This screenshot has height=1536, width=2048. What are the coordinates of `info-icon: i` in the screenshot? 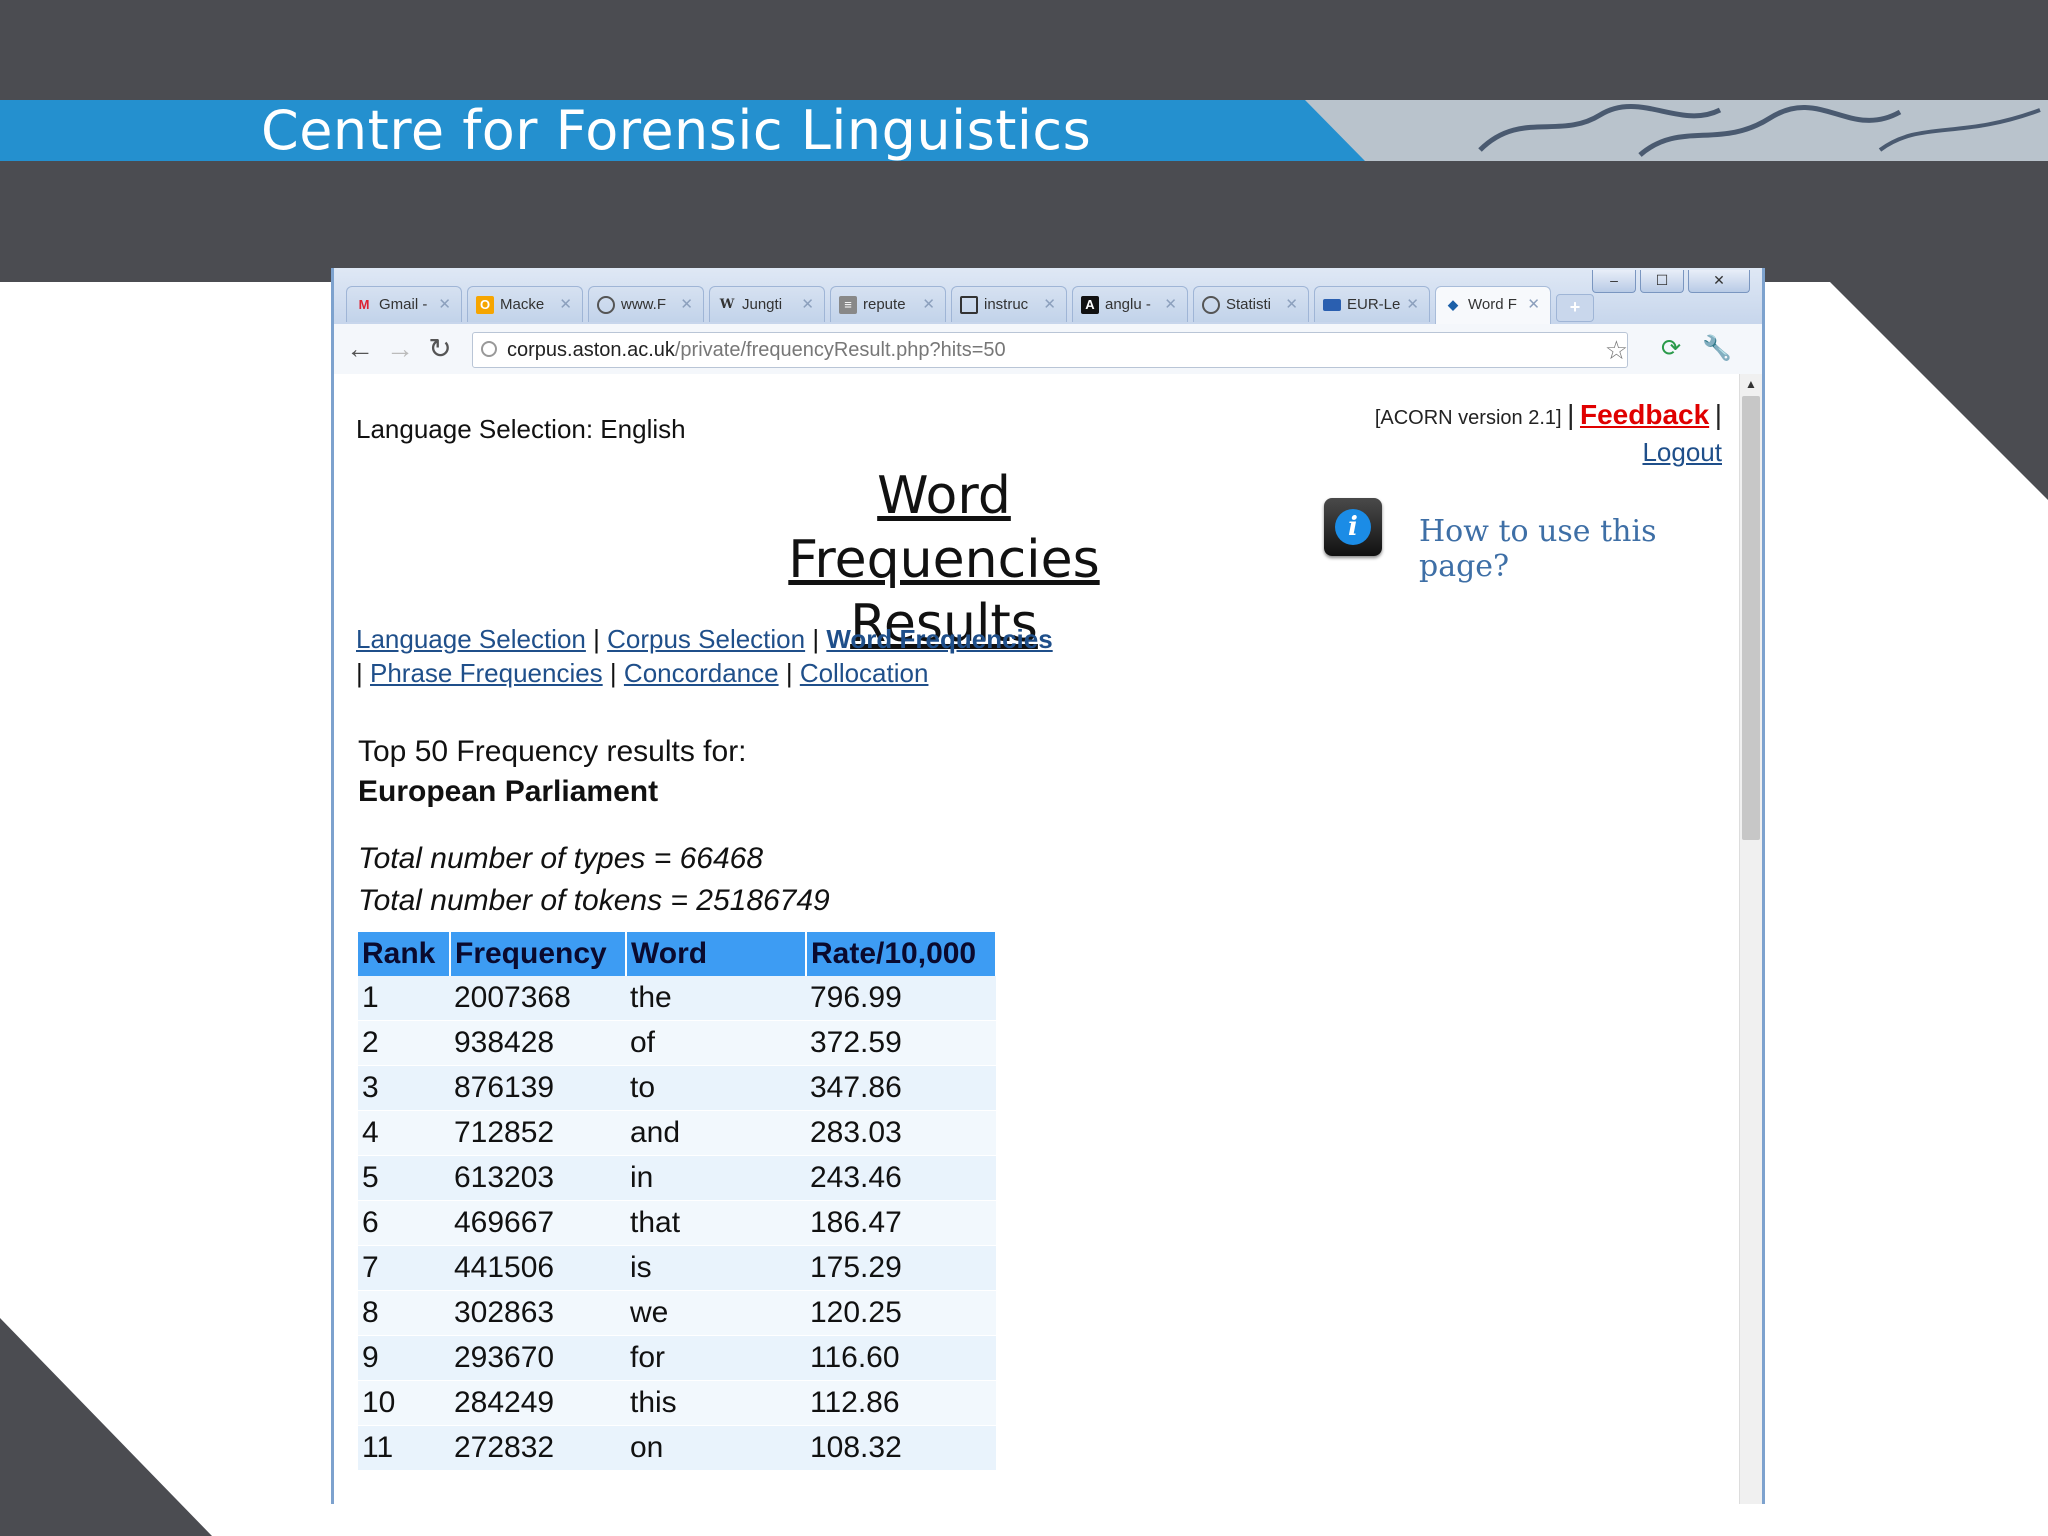 It's located at (1353, 527).